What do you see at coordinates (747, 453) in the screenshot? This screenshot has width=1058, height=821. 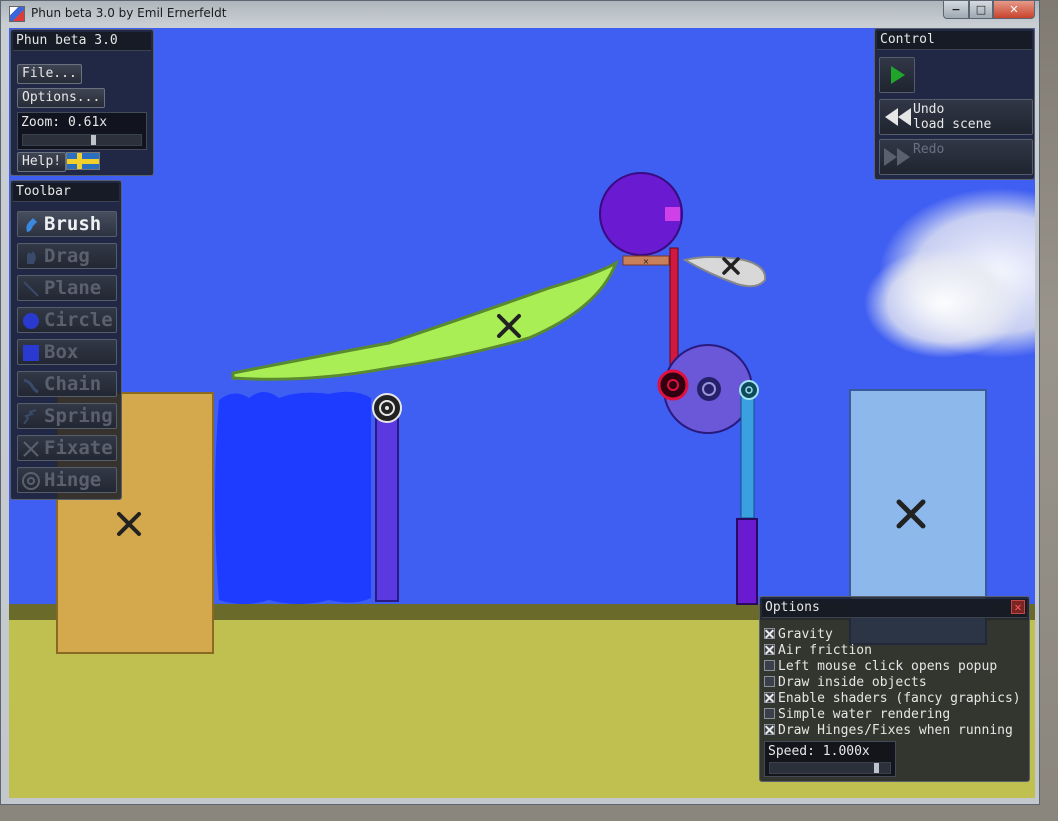 I see `cyan-rod` at bounding box center [747, 453].